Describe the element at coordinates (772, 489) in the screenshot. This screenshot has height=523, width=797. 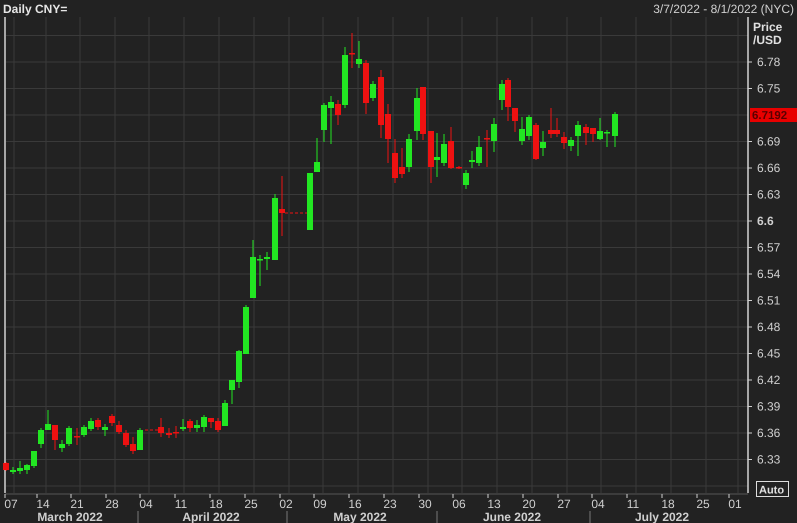
I see `auto-button: Auto` at that location.